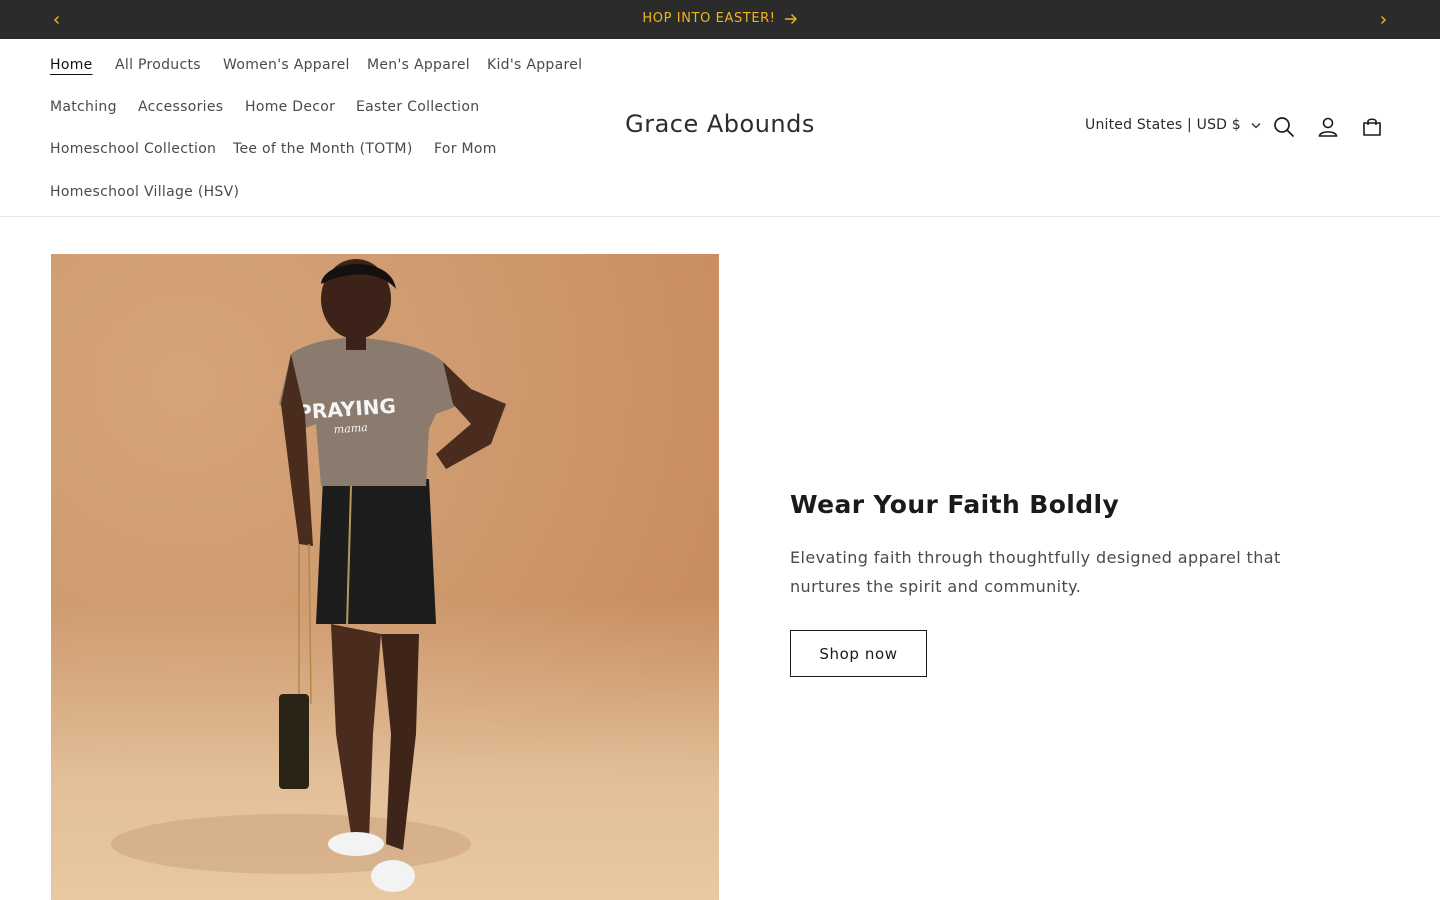 The width and height of the screenshot is (1440, 900). I want to click on account-icon, so click(1328, 127).